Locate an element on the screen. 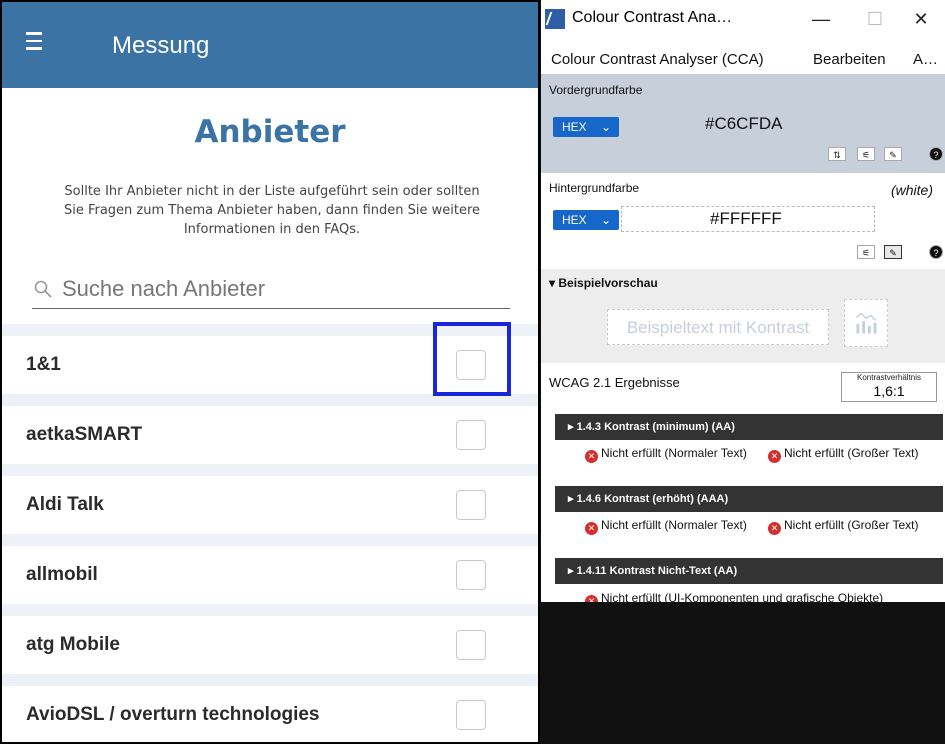  maximize-button: ☐ is located at coordinates (875, 19).